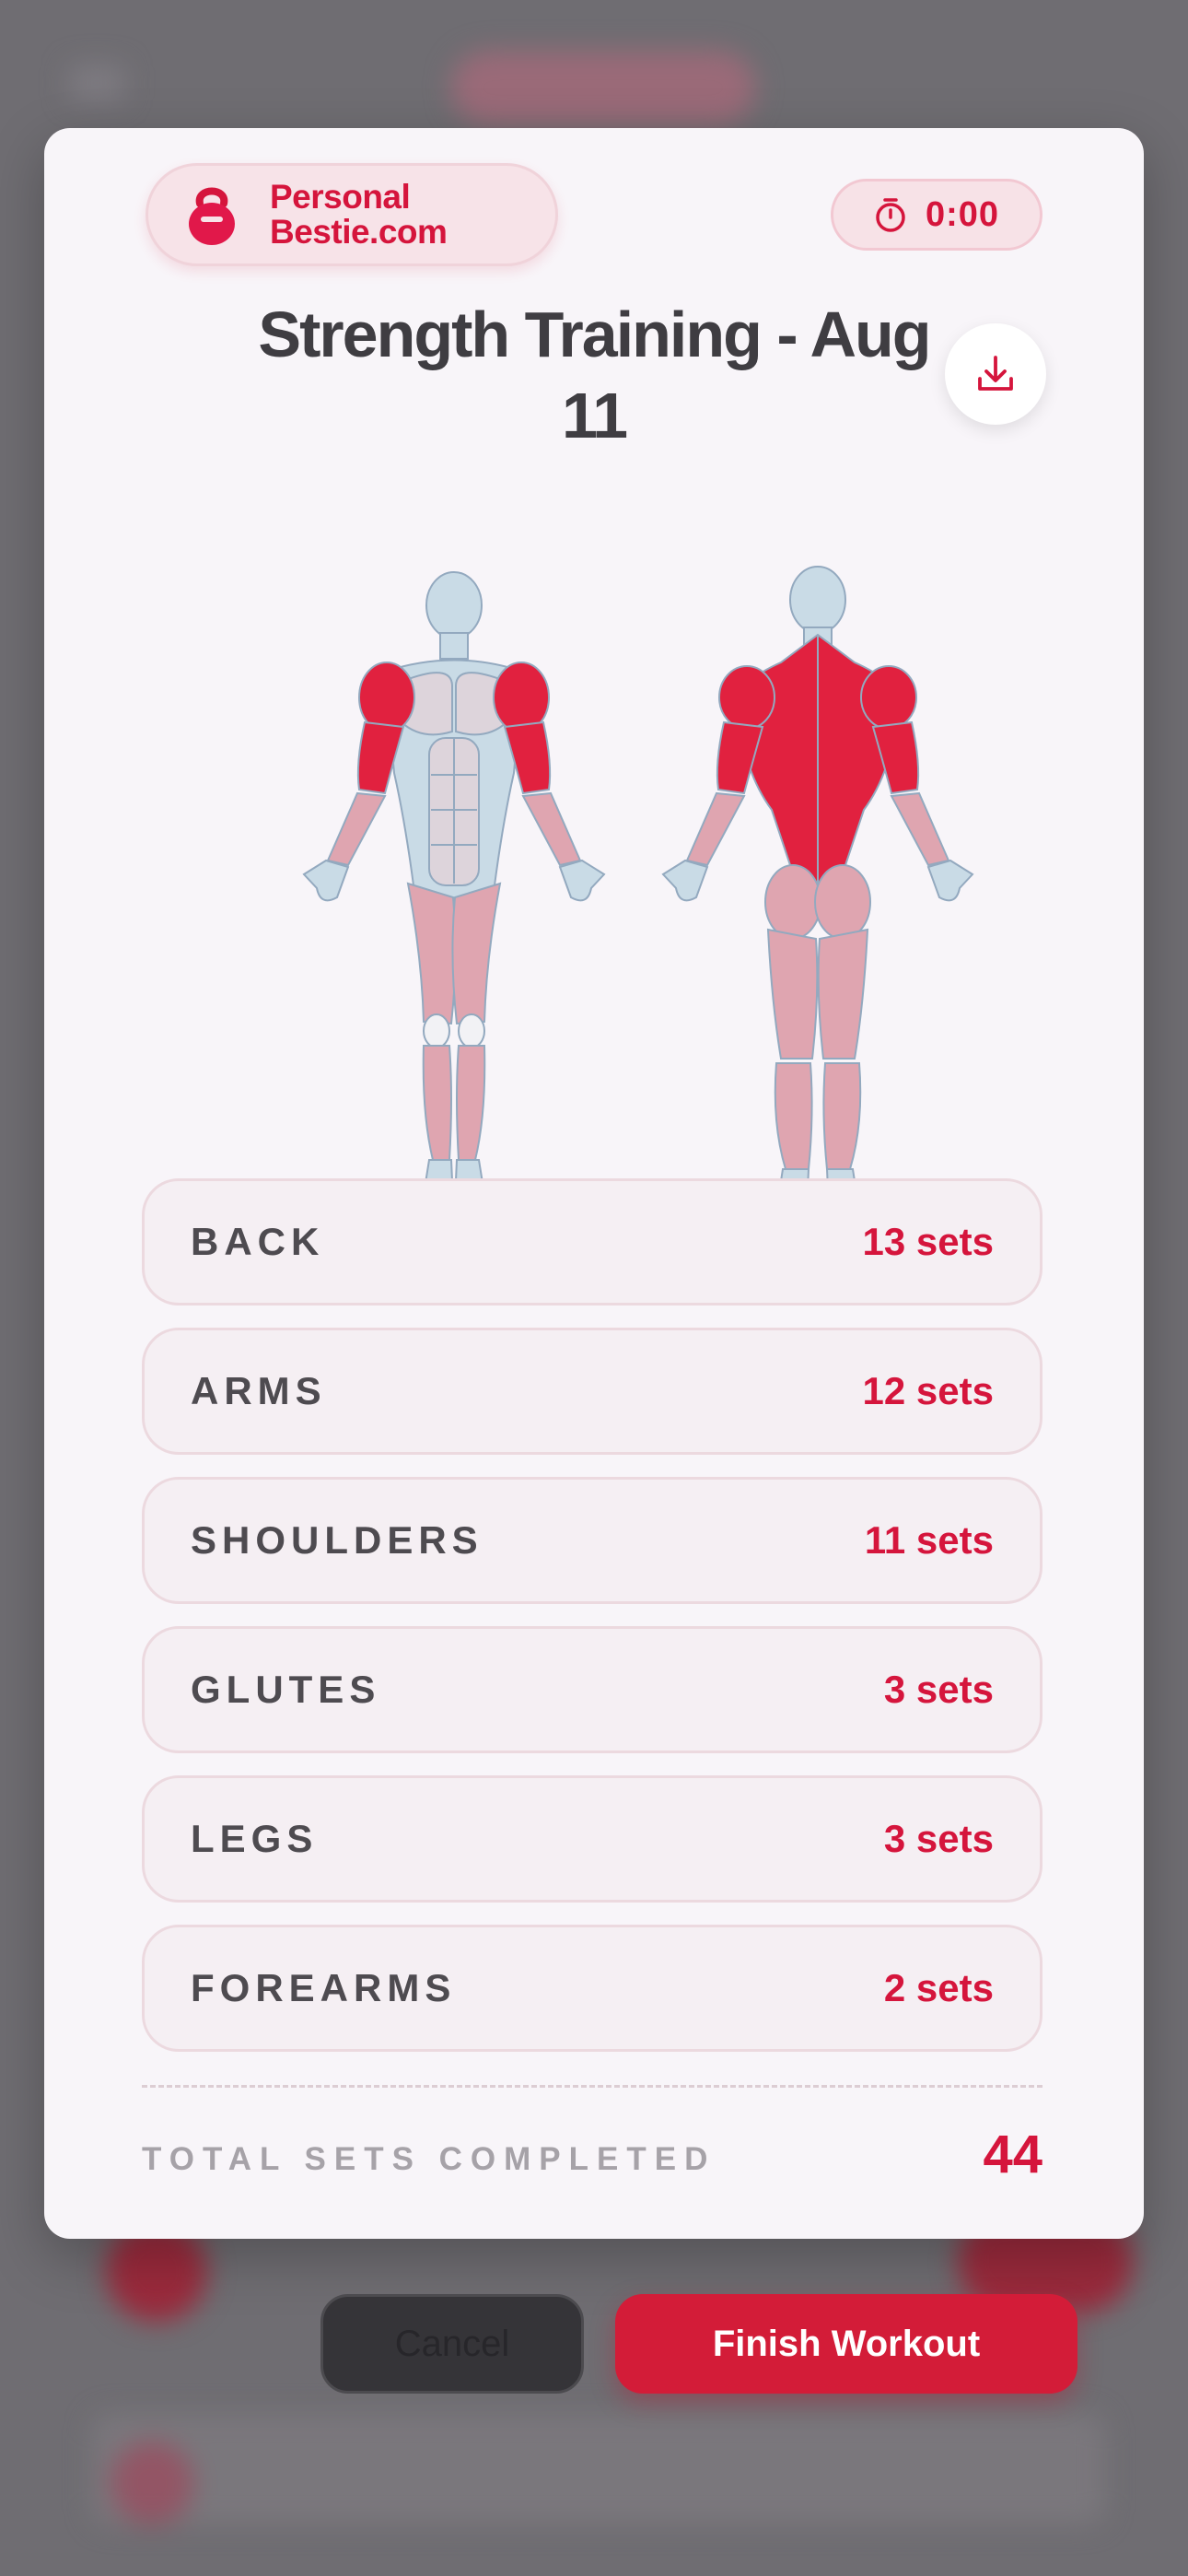 This screenshot has width=1188, height=2576. Describe the element at coordinates (592, 1988) in the screenshot. I see `list-item-forearms: FOREARMS 2 sets` at that location.